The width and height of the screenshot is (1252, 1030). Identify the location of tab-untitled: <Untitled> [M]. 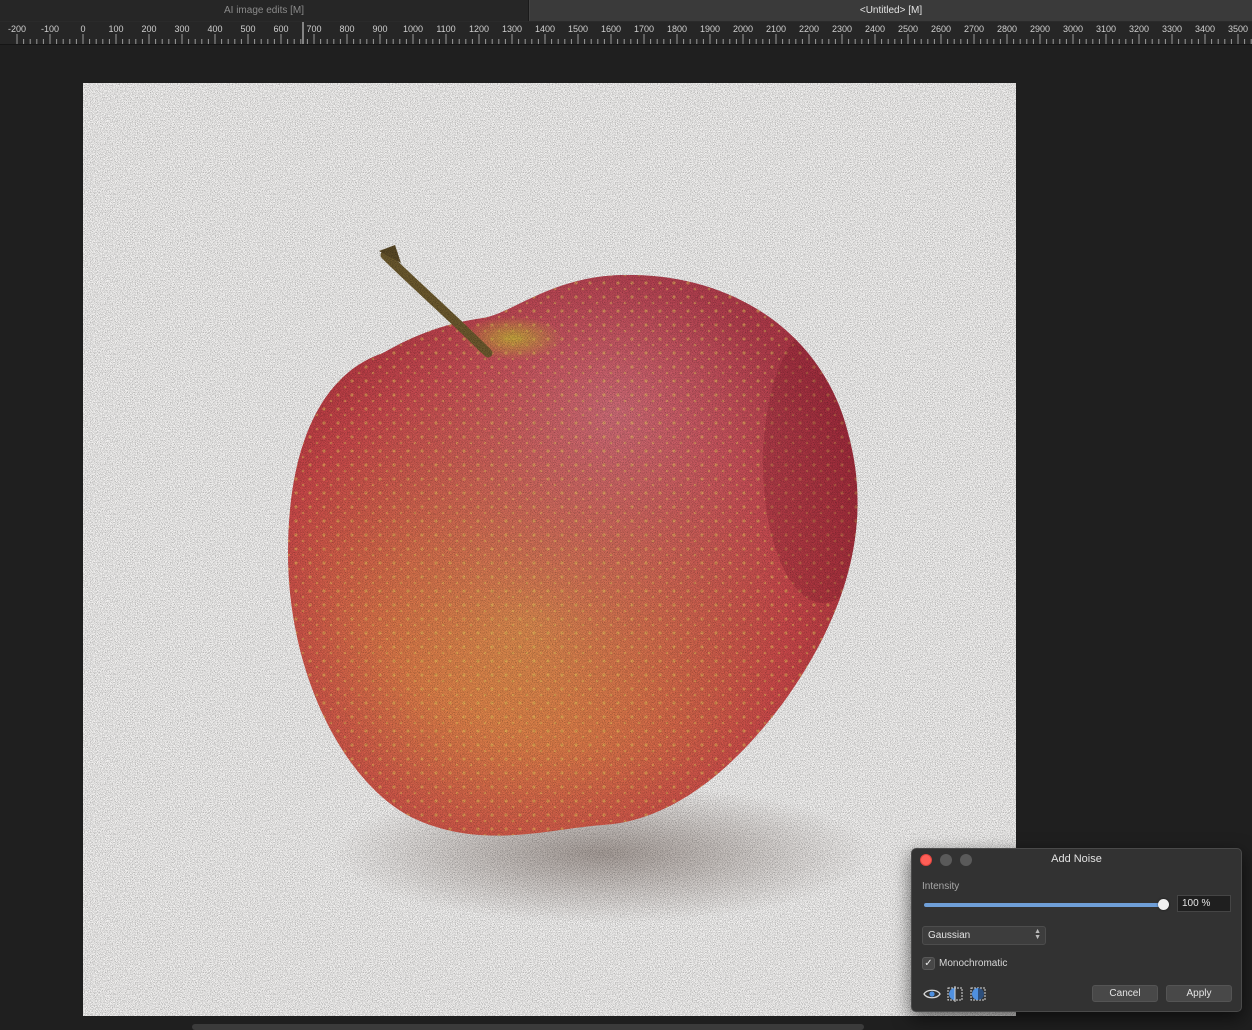
(890, 10).